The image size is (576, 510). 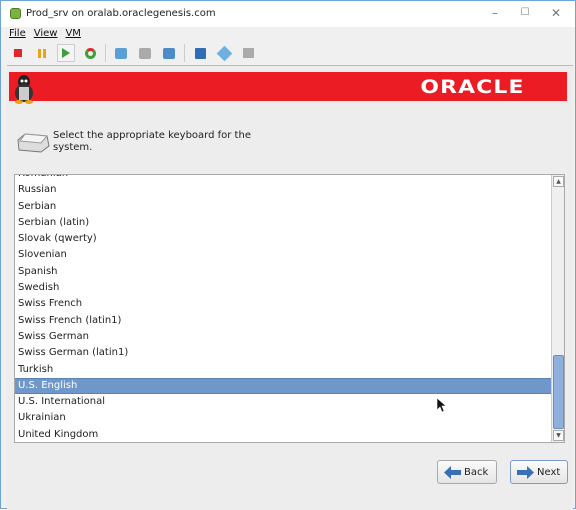 What do you see at coordinates (495, 13) in the screenshot?
I see `minimize-button: –` at bounding box center [495, 13].